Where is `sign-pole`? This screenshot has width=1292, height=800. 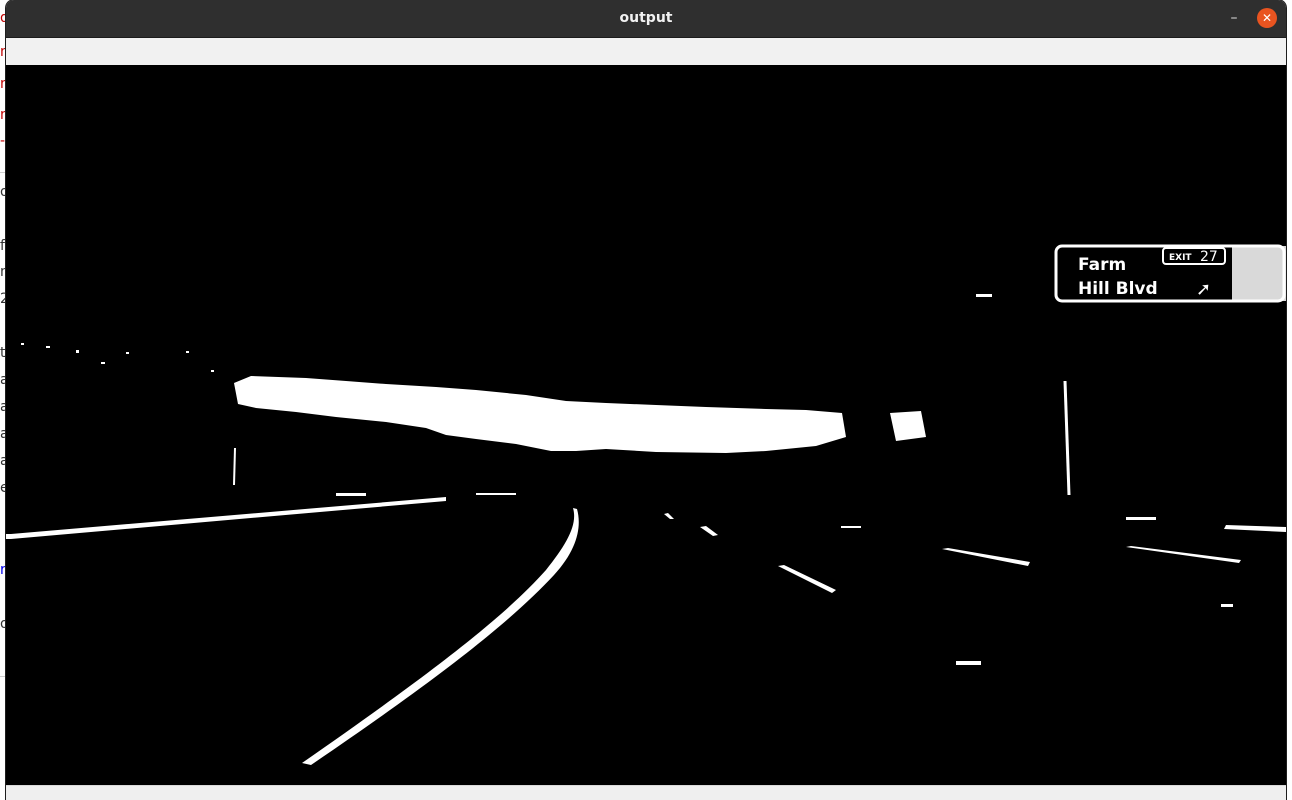
sign-pole is located at coordinates (1067, 438).